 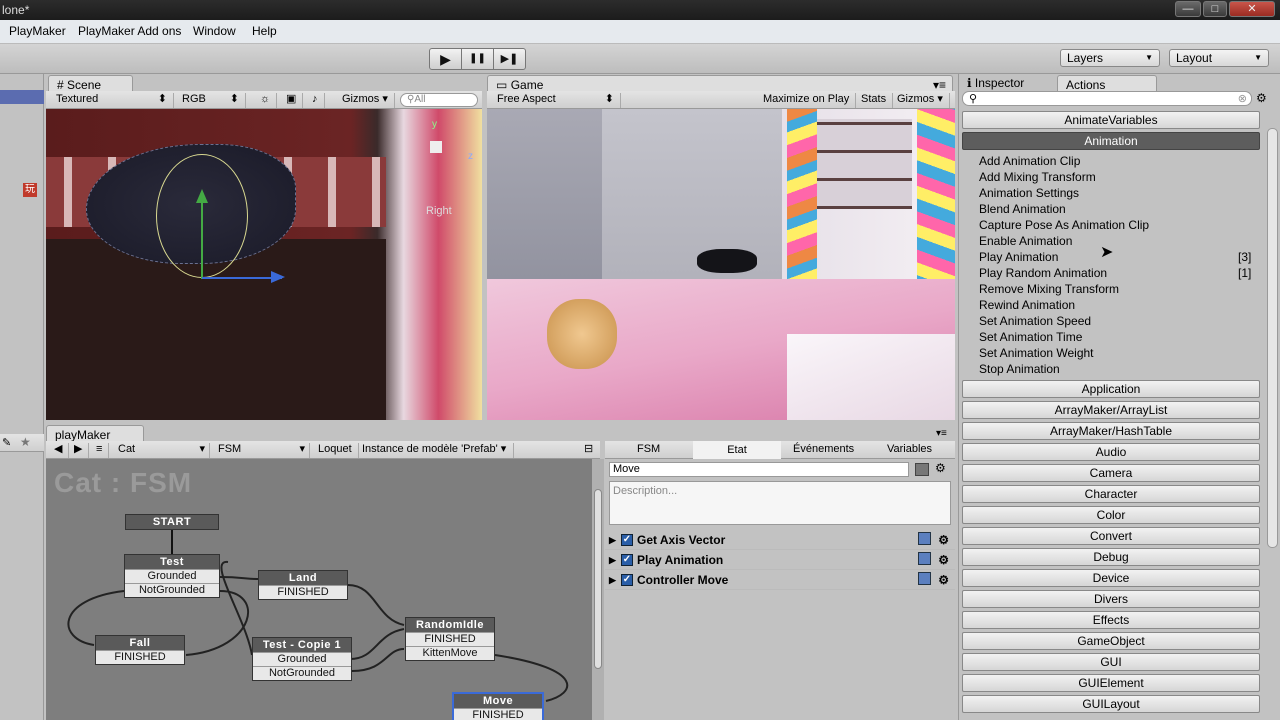 What do you see at coordinates (1111, 683) in the screenshot?
I see `category-item: GUIElement` at bounding box center [1111, 683].